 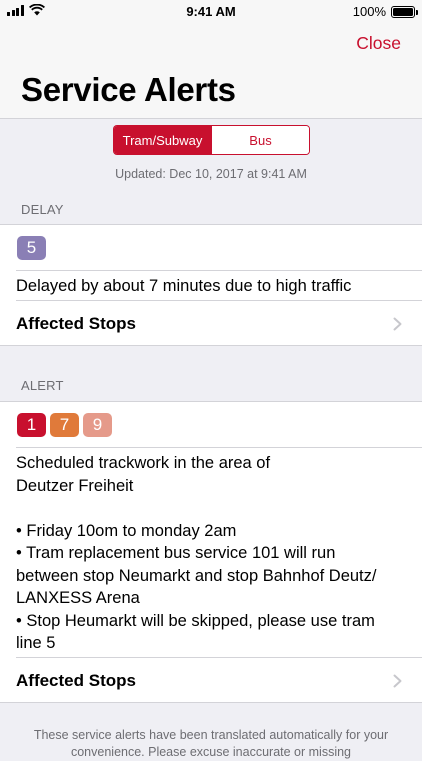 I want to click on segment-bus: Bus, so click(x=260, y=140).